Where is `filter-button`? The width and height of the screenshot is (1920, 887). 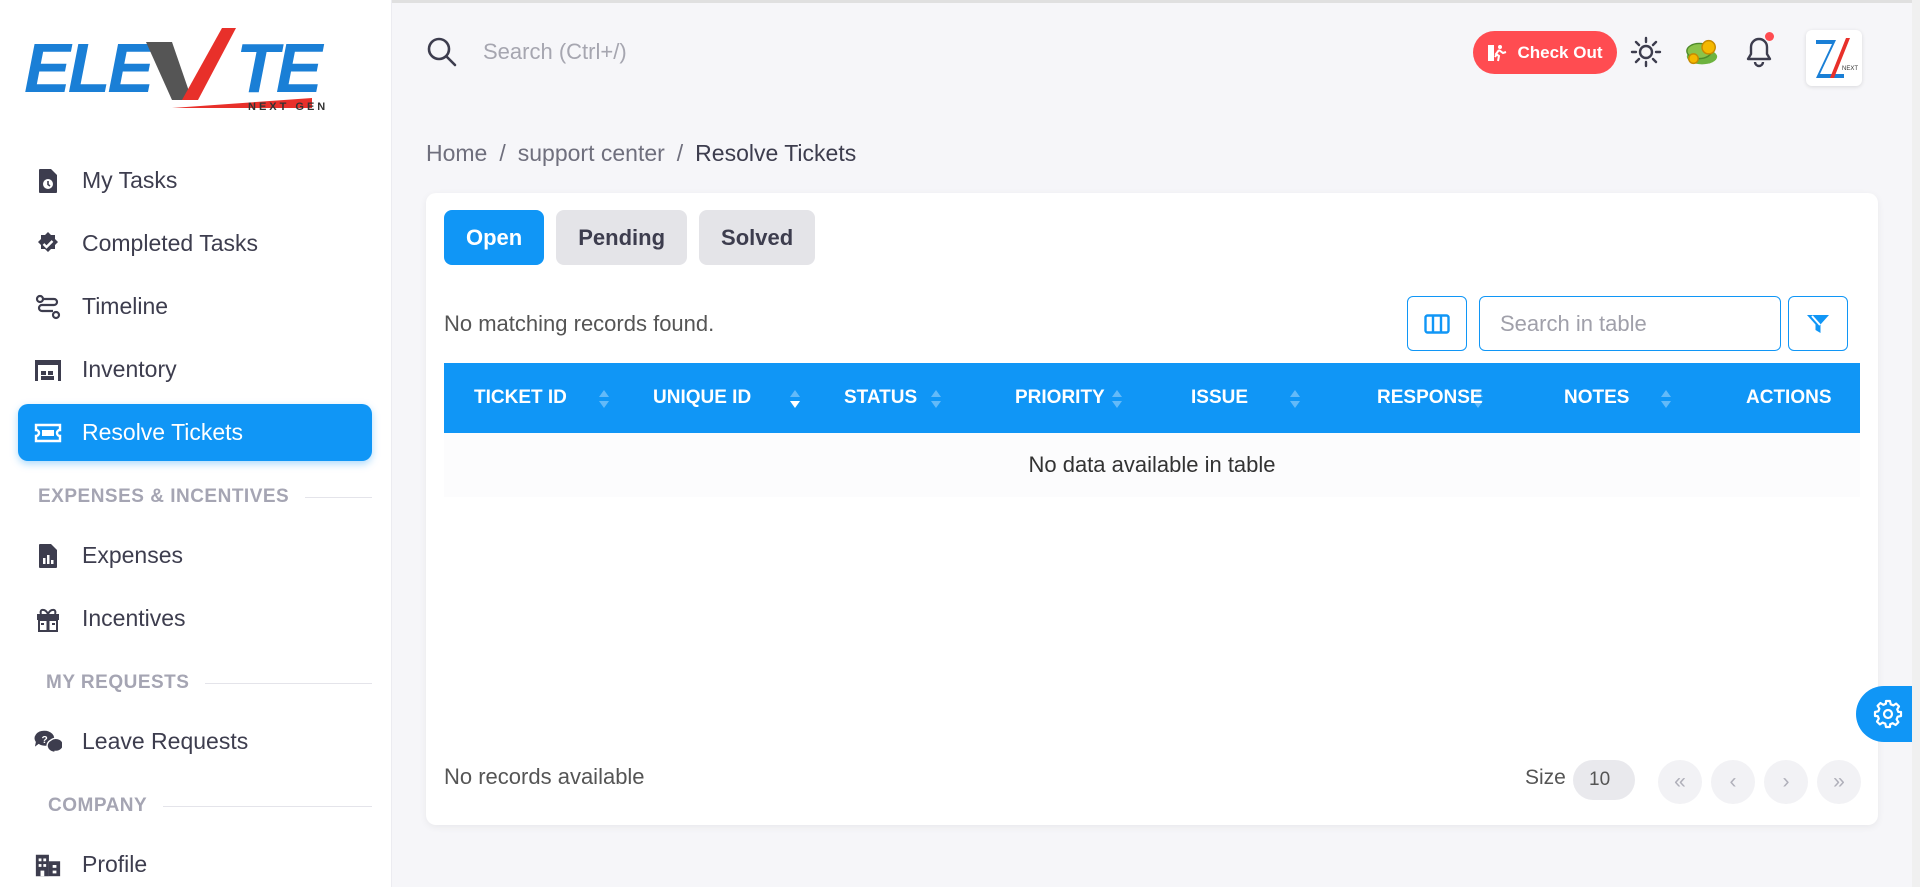 filter-button is located at coordinates (1818, 323).